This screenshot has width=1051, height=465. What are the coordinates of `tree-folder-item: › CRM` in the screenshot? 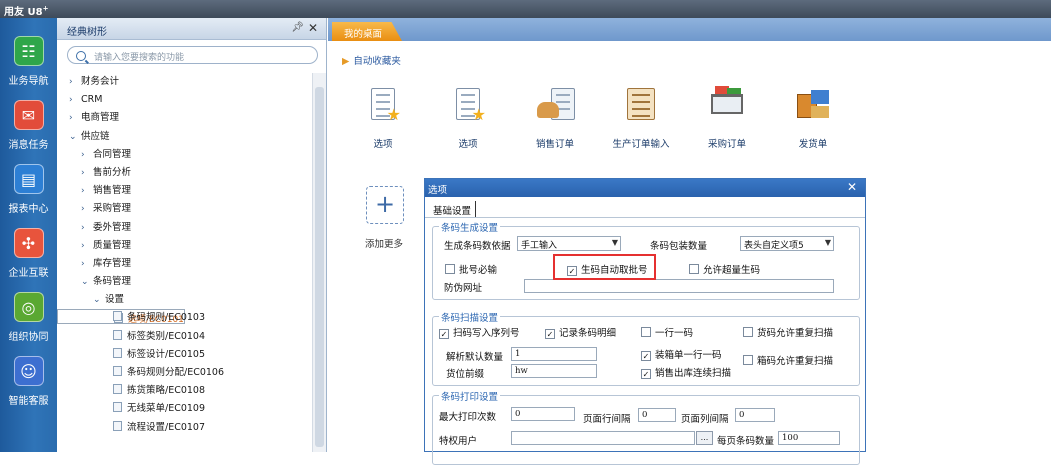 It's located at (185, 100).